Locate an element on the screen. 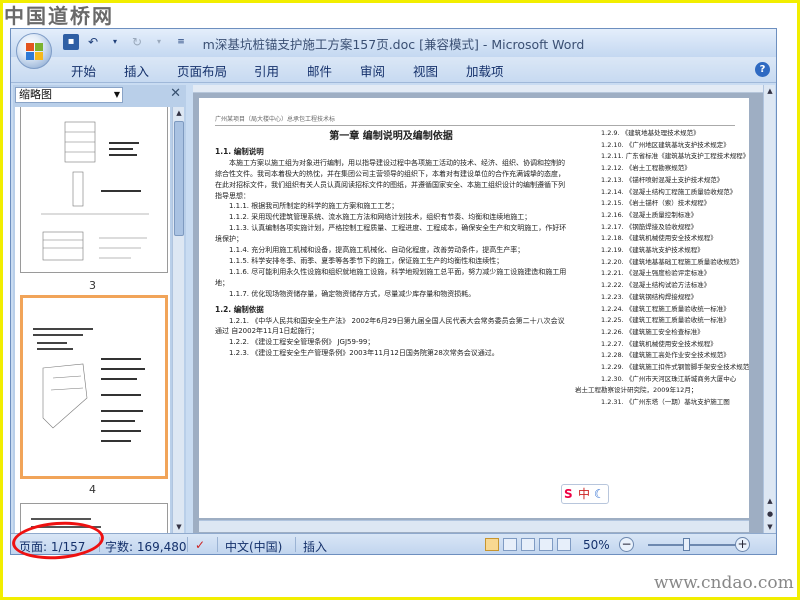 Image resolution: width=800 pixels, height=600 pixels. zoom-in-icon: + is located at coordinates (742, 544).